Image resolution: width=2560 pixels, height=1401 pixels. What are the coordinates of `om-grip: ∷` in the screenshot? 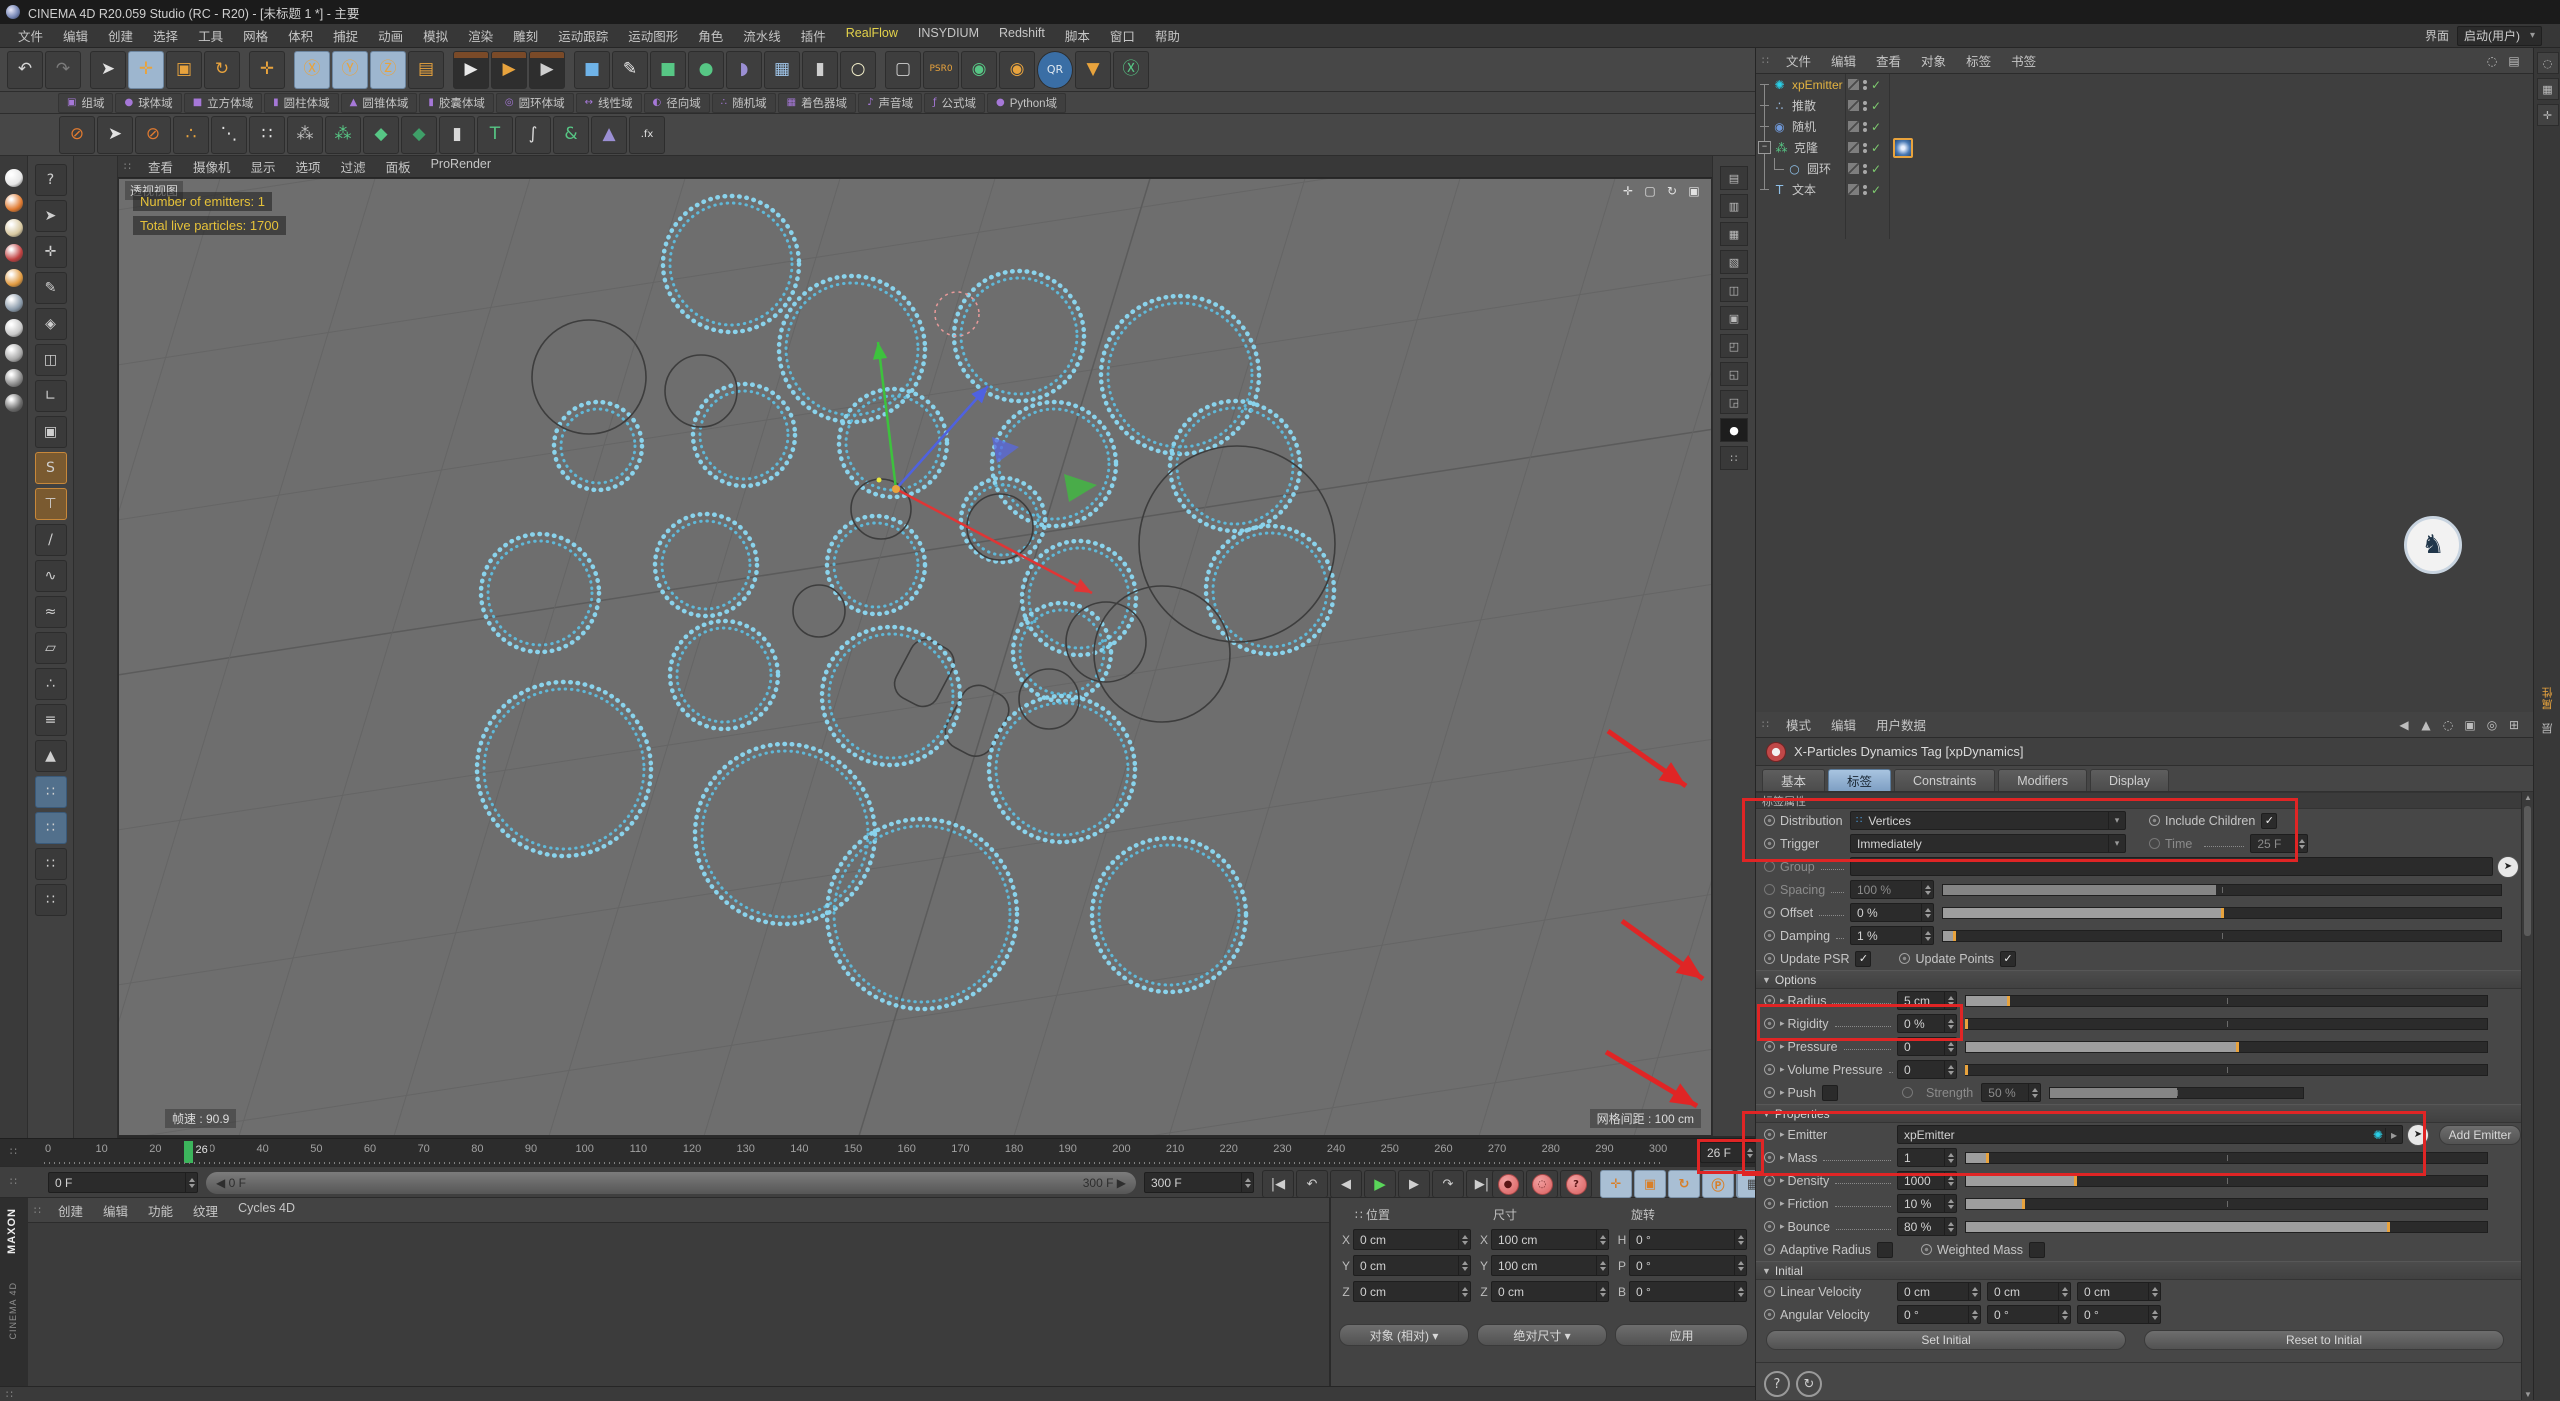 It's located at (1766, 60).